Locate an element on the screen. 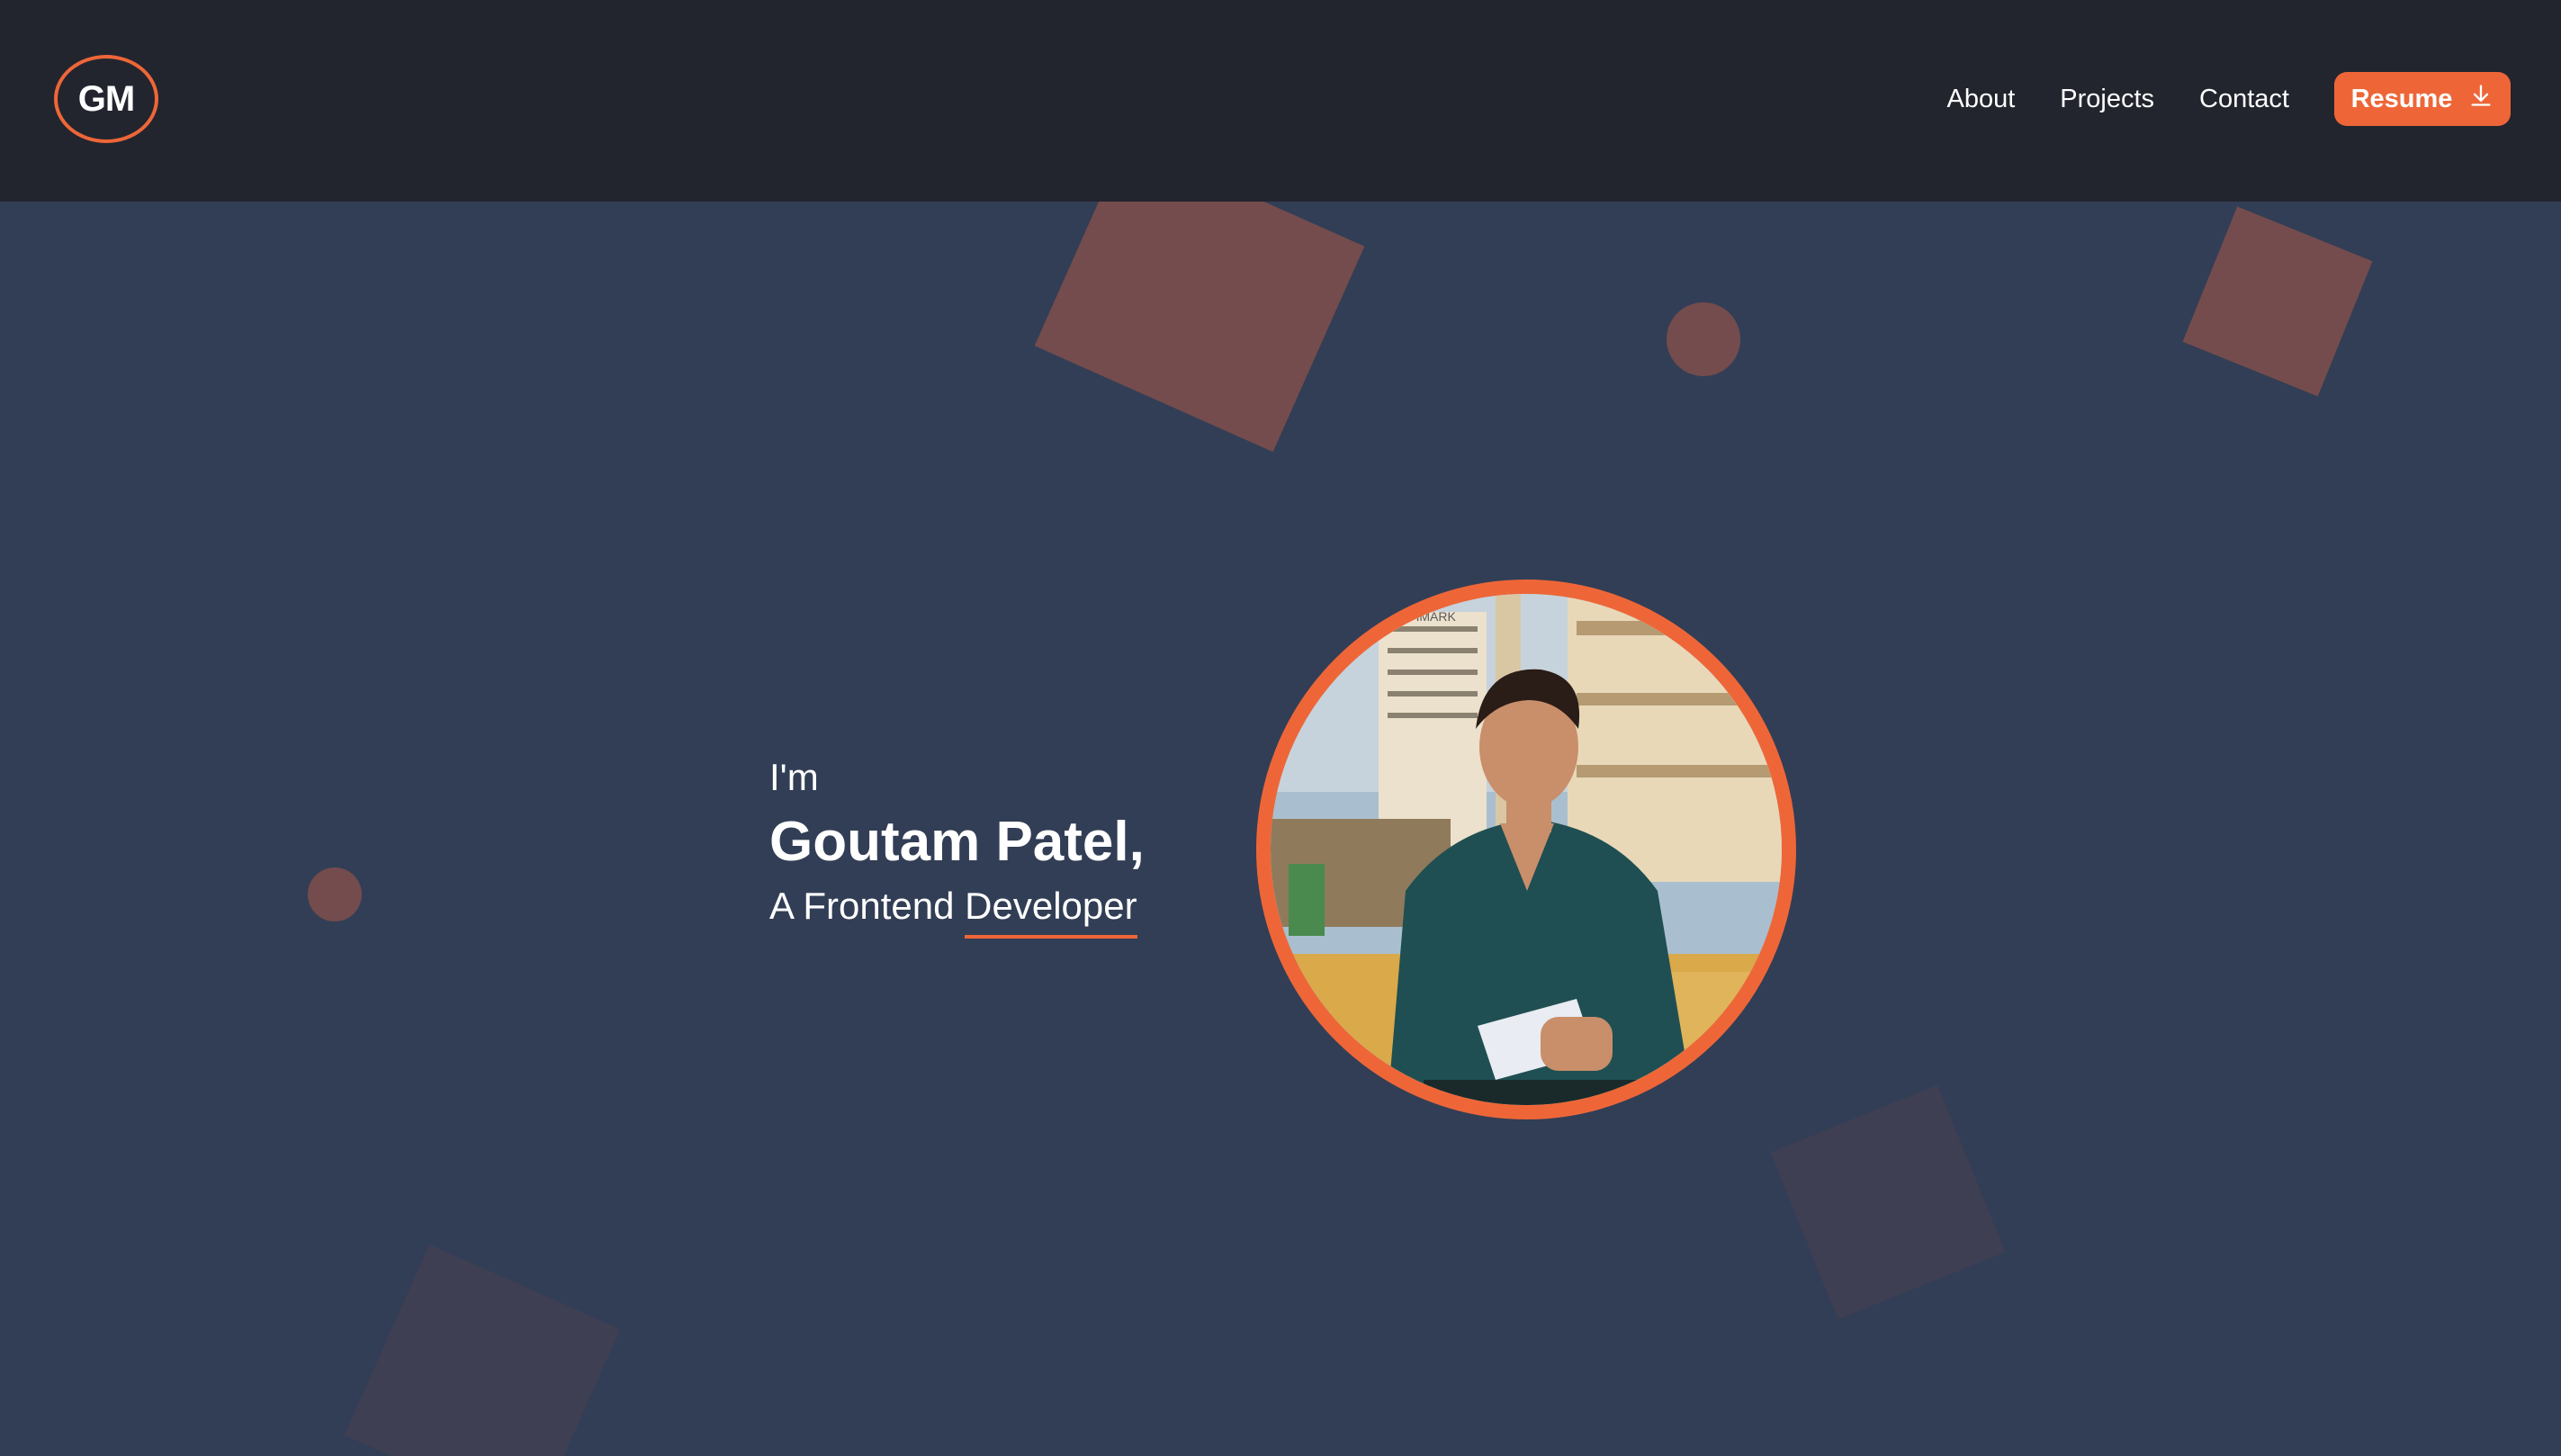 The width and height of the screenshot is (2561, 1456). logo: GM is located at coordinates (106, 99).